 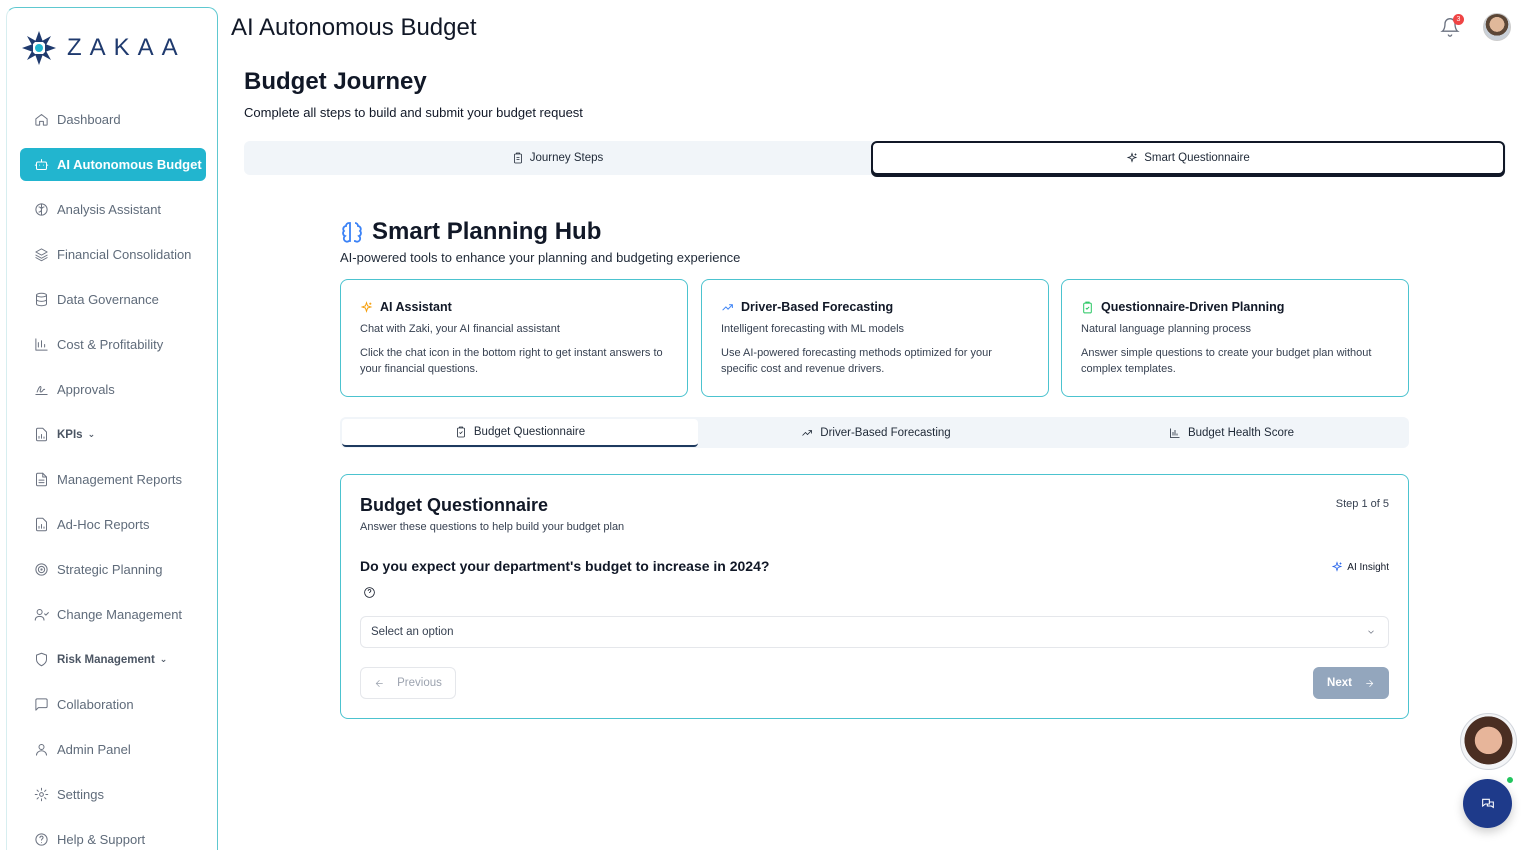 I want to click on help-icon, so click(x=41, y=839).